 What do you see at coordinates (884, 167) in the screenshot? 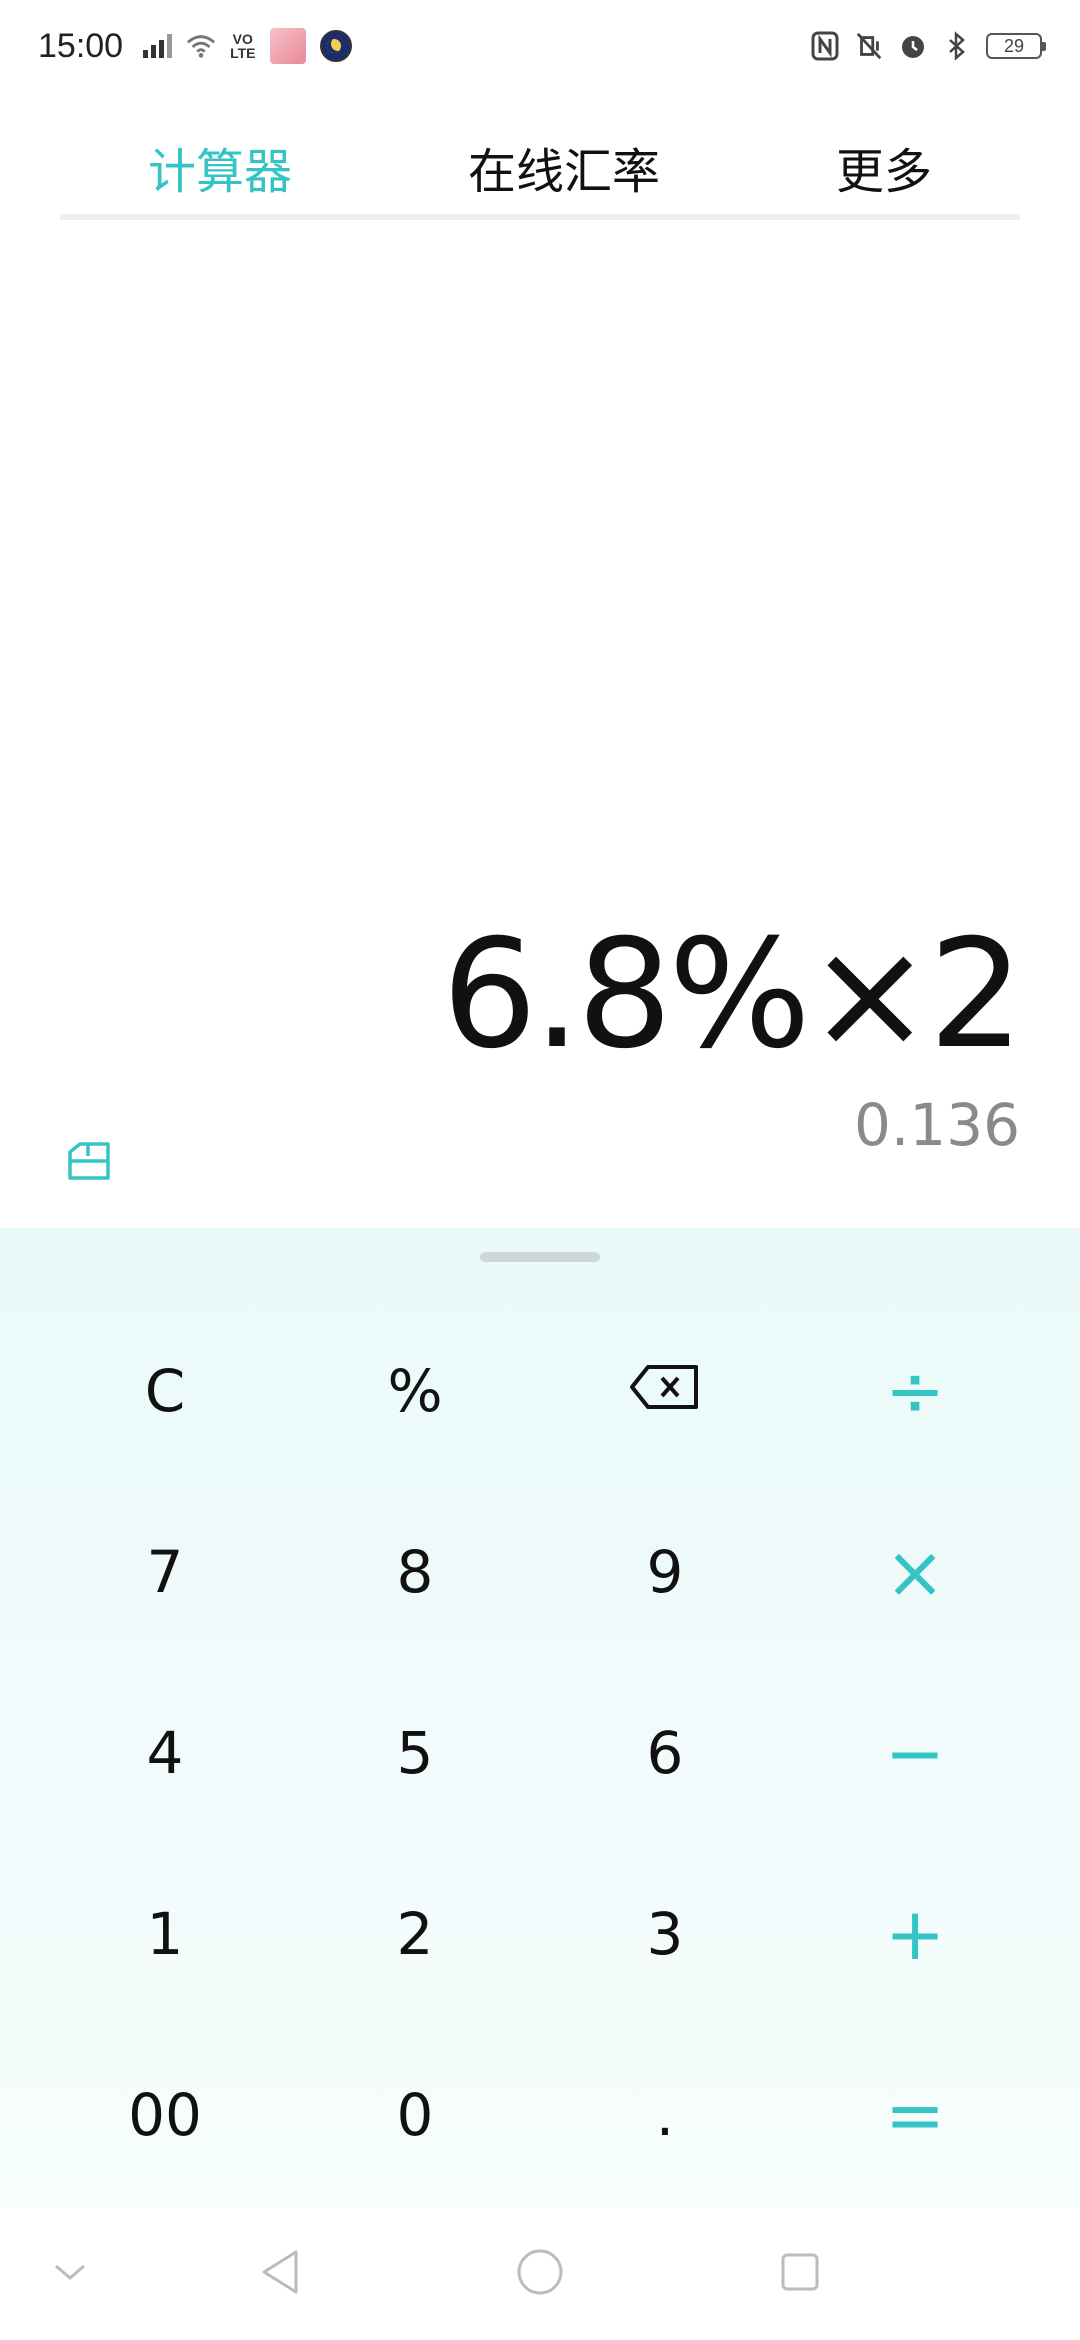
I see `tab-more: 更多` at bounding box center [884, 167].